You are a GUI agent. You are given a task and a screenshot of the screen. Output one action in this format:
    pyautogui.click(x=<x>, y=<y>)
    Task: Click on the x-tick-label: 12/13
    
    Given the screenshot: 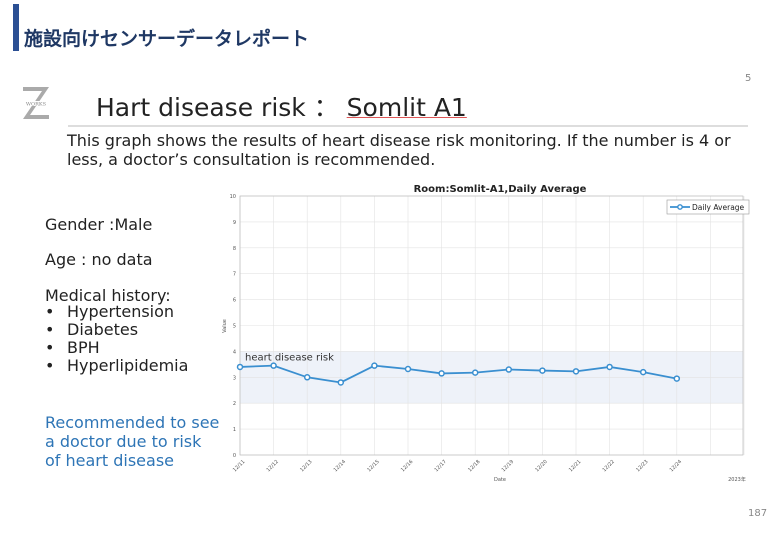 What is the action you would take?
    pyautogui.click(x=306, y=466)
    